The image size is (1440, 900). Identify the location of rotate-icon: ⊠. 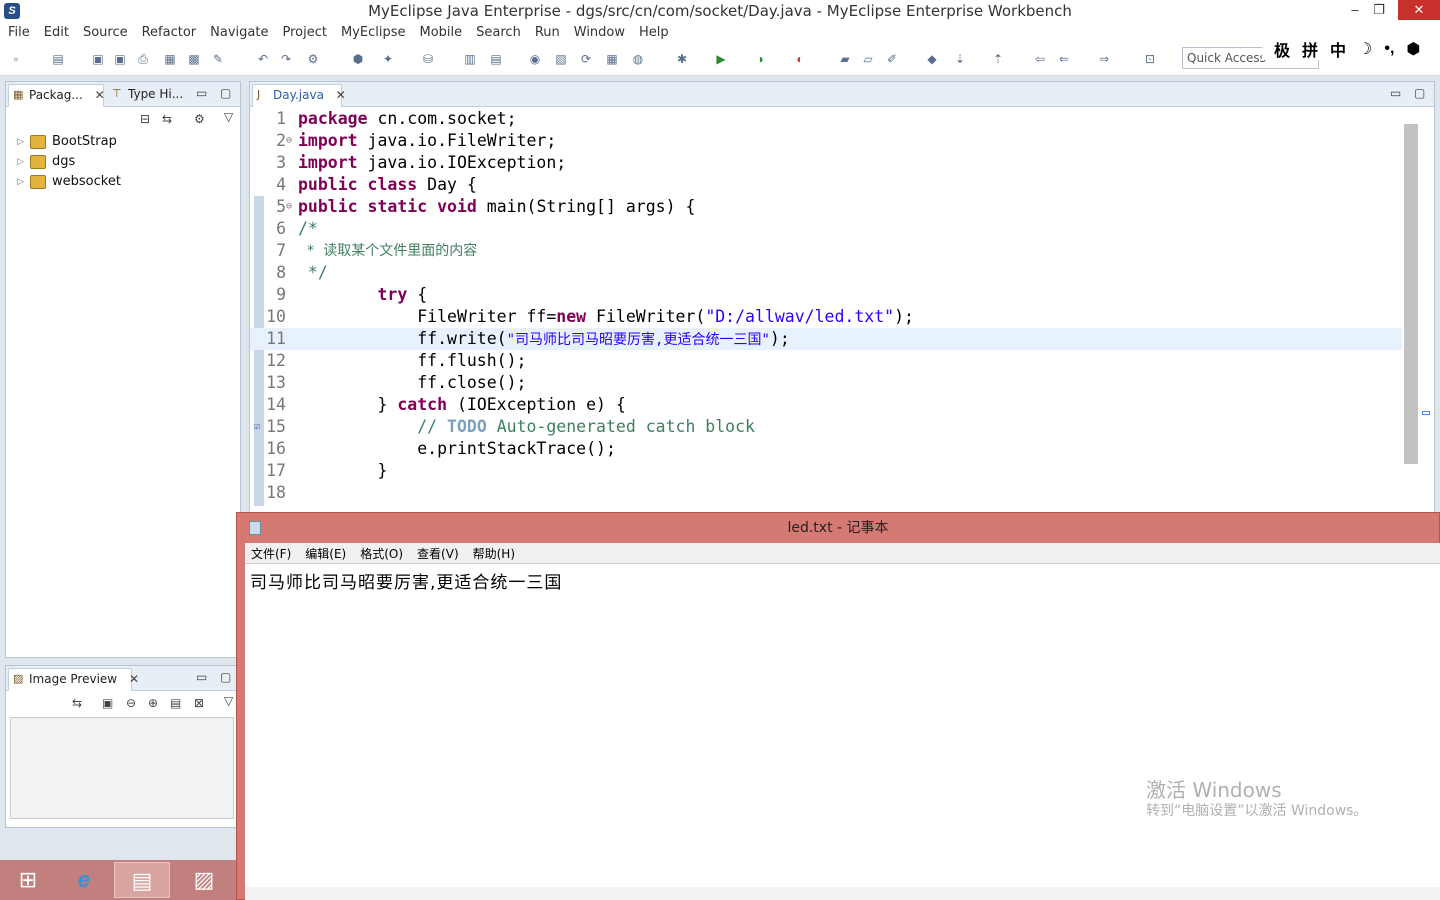
(199, 703).